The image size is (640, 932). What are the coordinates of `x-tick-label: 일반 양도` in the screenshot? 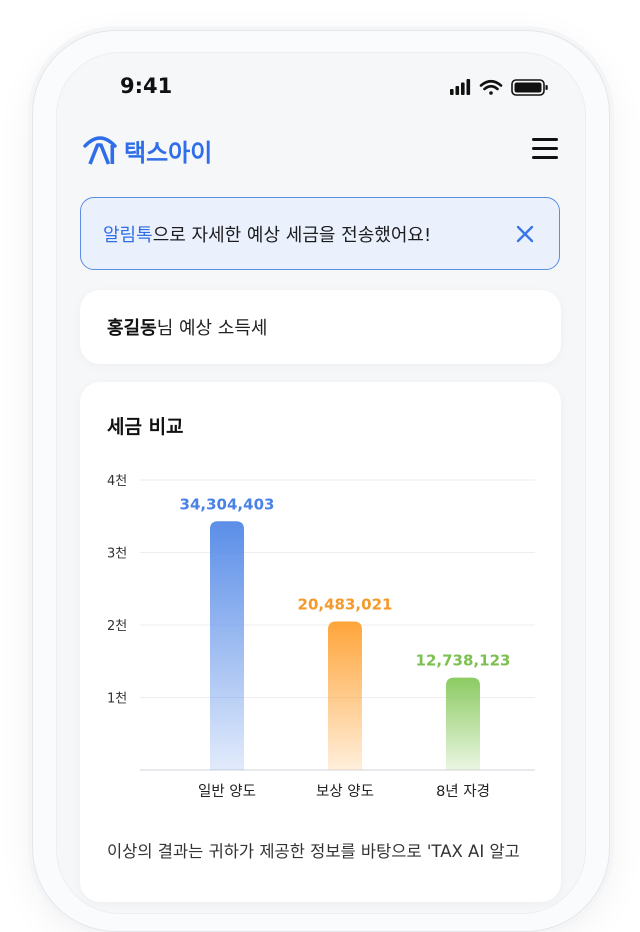 It's located at (227, 791).